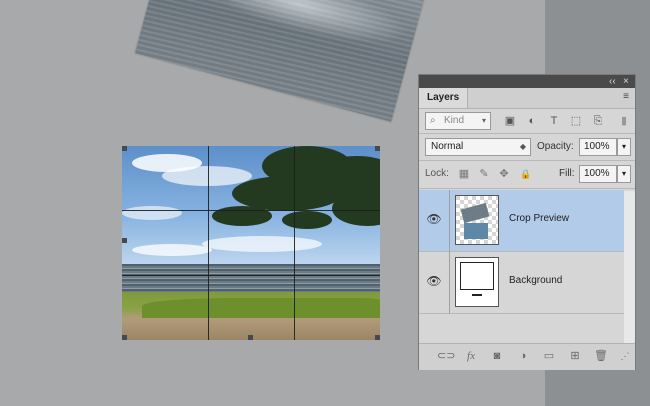  I want to click on fill-input: 100%, so click(598, 174).